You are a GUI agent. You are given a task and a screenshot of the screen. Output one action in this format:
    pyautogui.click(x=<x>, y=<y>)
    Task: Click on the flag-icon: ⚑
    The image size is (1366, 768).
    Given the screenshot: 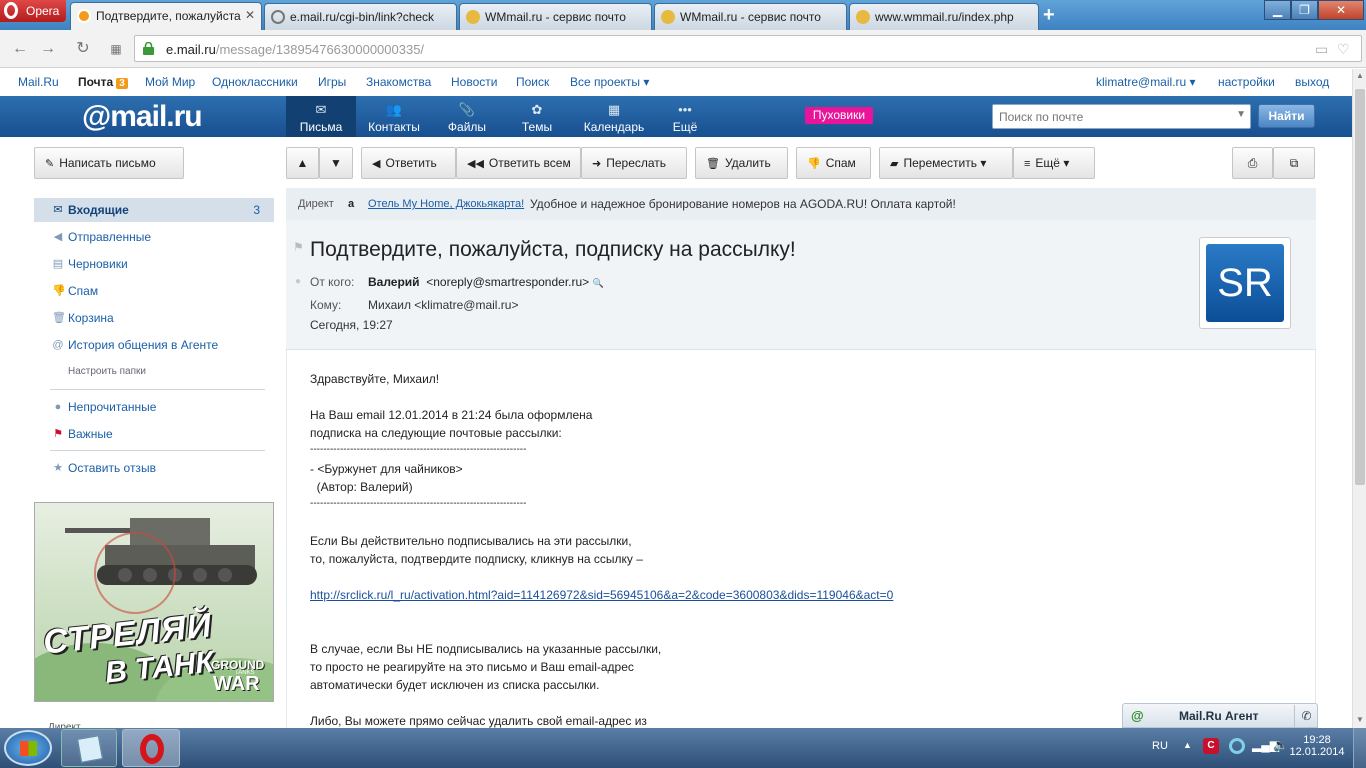 What is the action you would take?
    pyautogui.click(x=298, y=247)
    